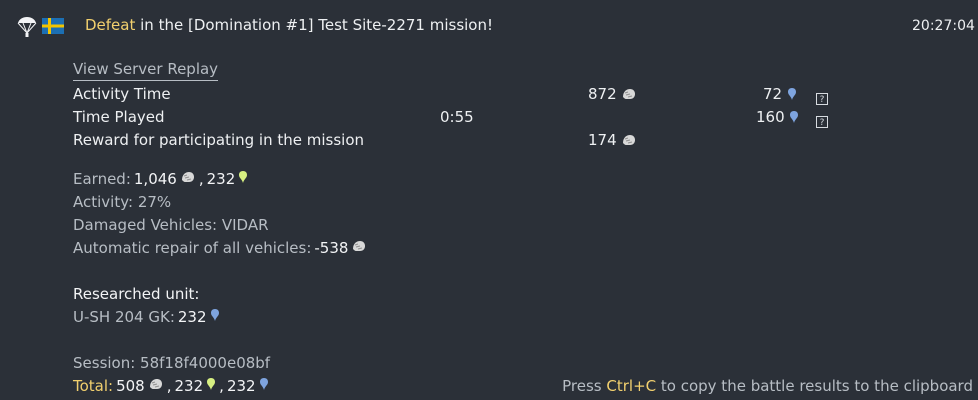 This screenshot has height=400, width=978. I want to click on table-row-label-time-played: Time Played, so click(119, 117).